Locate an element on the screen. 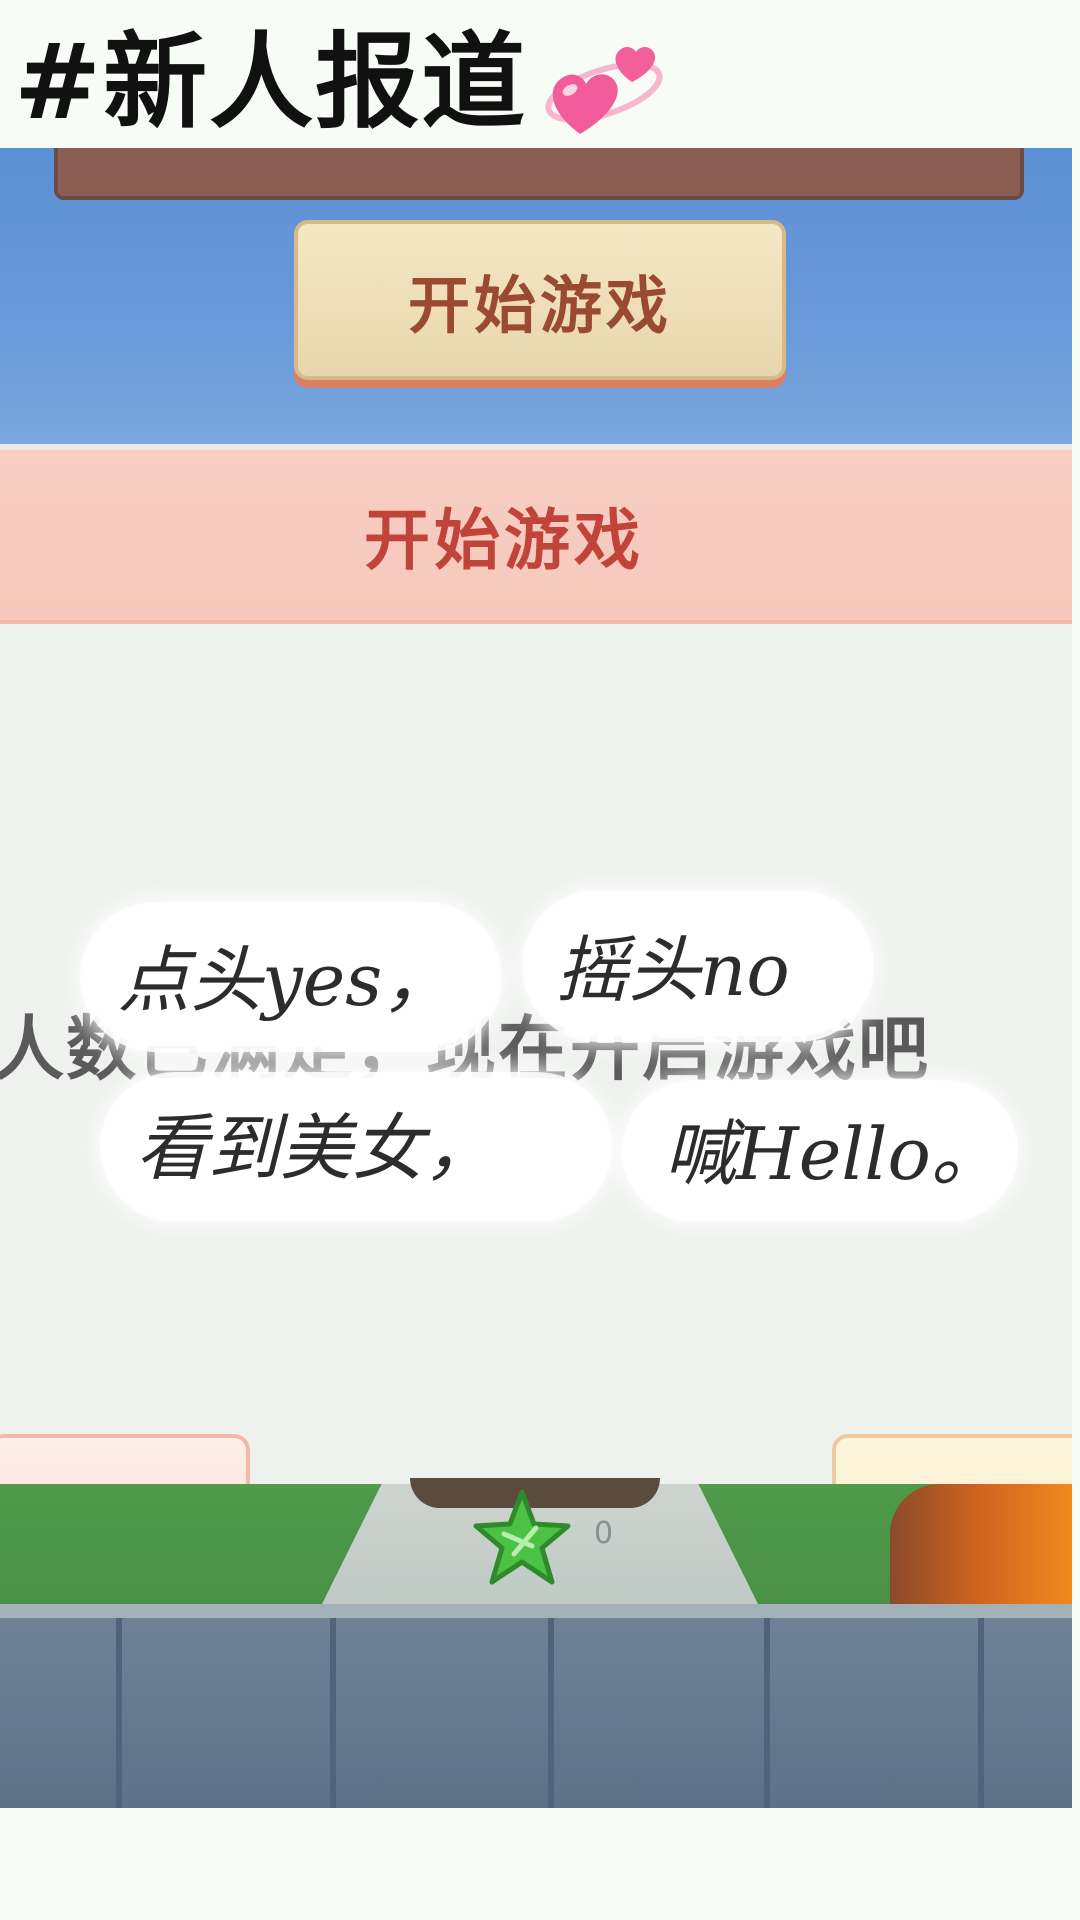 Image resolution: width=1080 pixels, height=1920 pixels. caption-title: #新人报道 is located at coordinates (271, 82).